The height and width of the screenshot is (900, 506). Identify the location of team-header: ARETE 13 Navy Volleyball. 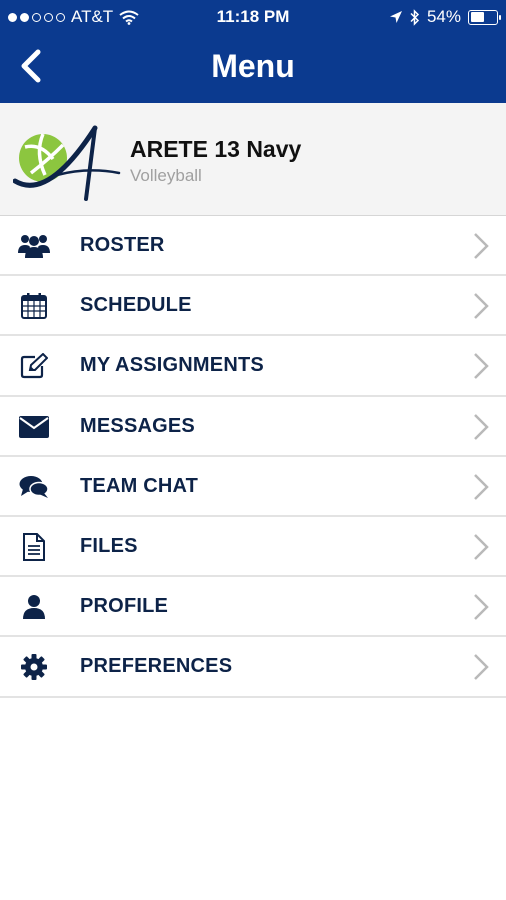
(253, 159).